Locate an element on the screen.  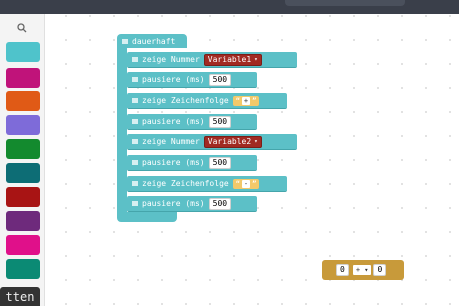
category-music is located at coordinates (23, 101).